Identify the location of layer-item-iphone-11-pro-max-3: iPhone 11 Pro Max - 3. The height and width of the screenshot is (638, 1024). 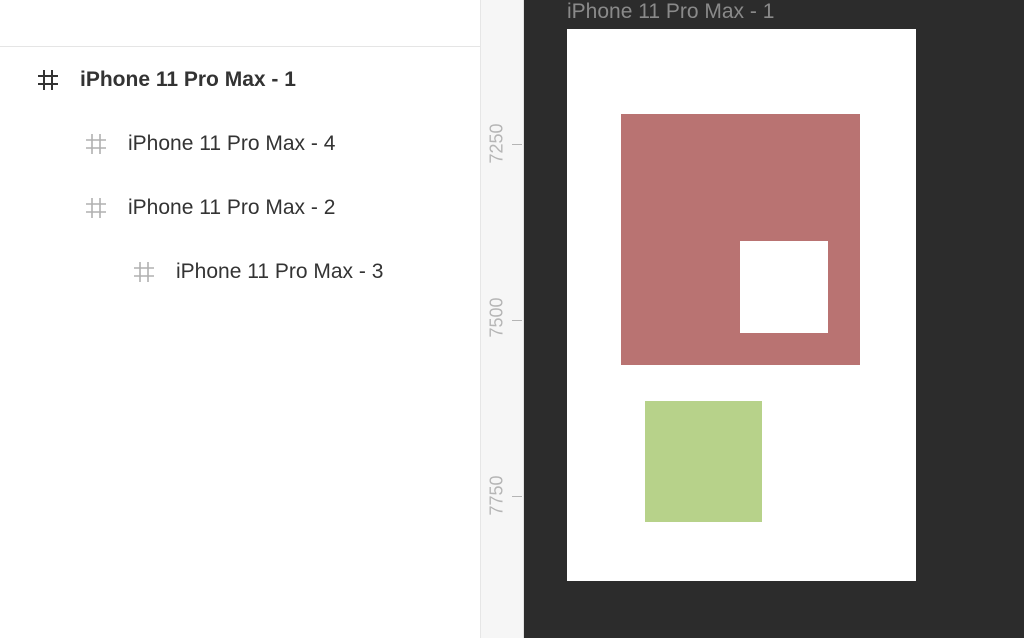
(240, 272).